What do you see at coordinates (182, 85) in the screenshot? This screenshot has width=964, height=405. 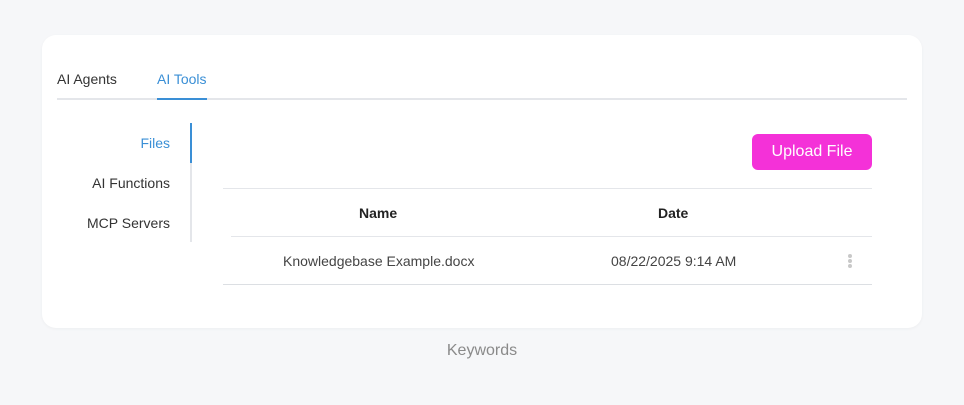 I see `tab-ai-tools: AI Tools` at bounding box center [182, 85].